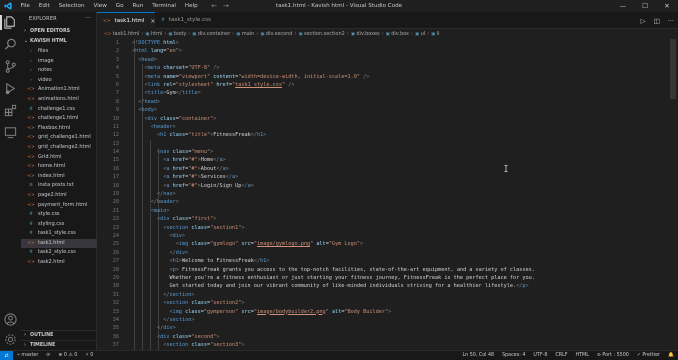  I want to click on problems-status: ⊗ 0 ⚠ 0, so click(67, 355).